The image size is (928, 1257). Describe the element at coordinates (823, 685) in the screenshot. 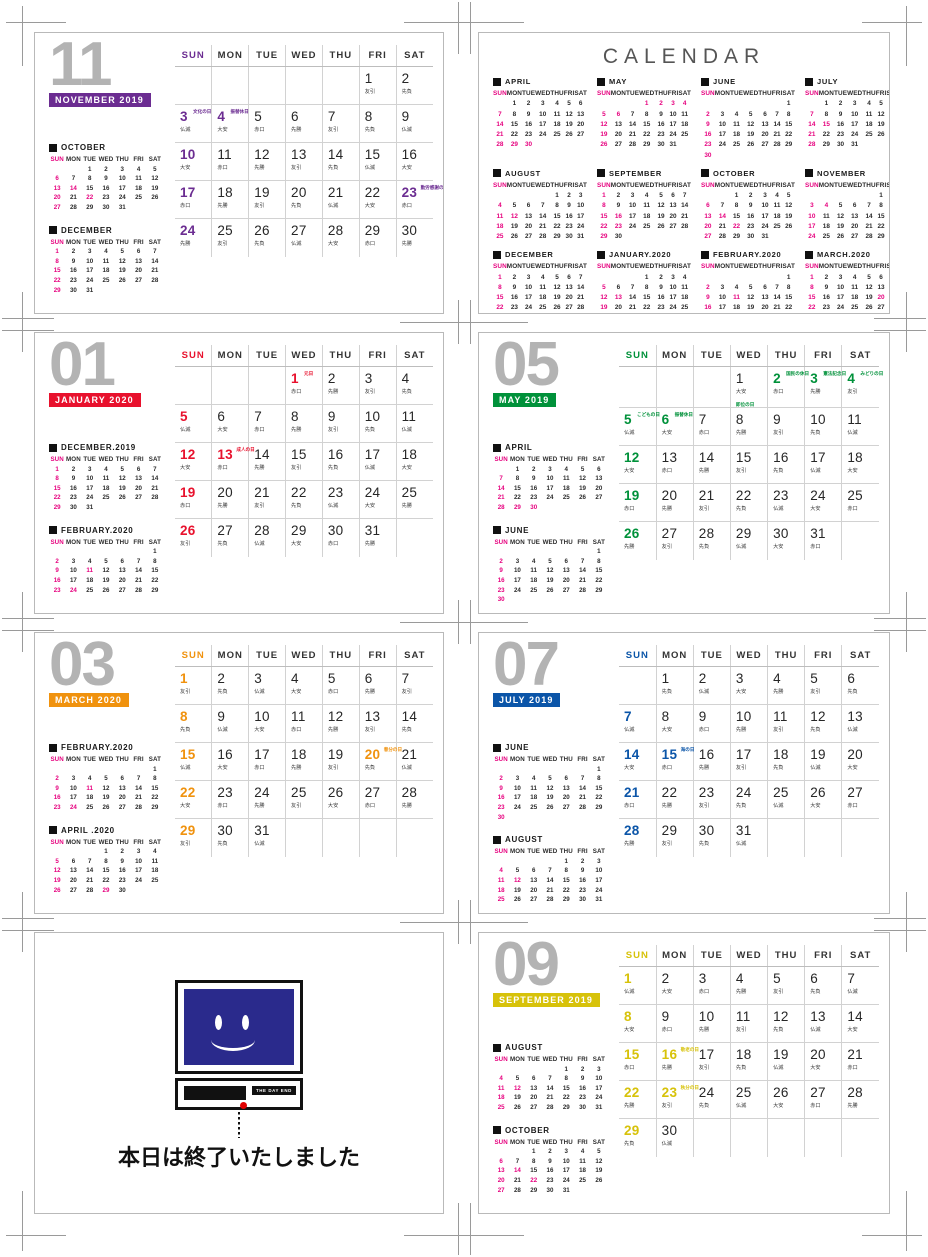

I see `calendar-day-cell: 5 友引` at that location.